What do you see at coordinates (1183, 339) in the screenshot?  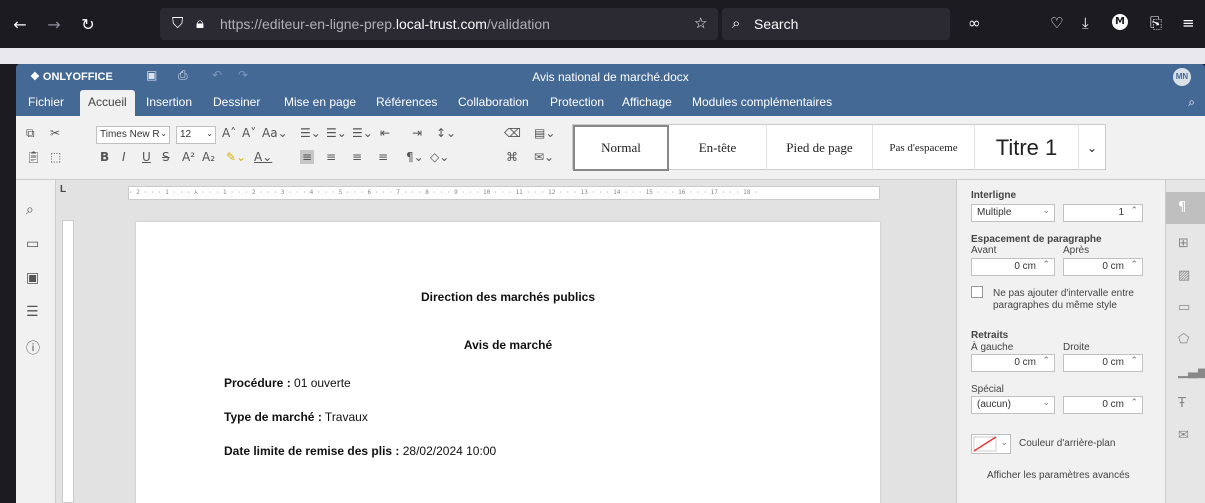 I see `shape-settings-icon: ⬠` at bounding box center [1183, 339].